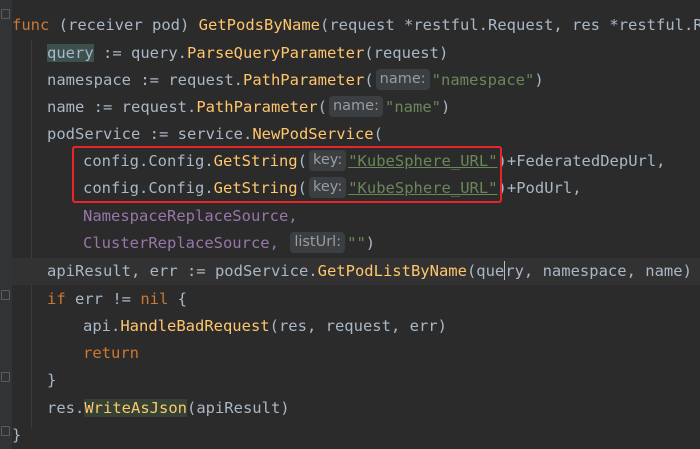 This screenshot has height=449, width=700. Describe the element at coordinates (586, 25) in the screenshot. I see `token: res` at that location.